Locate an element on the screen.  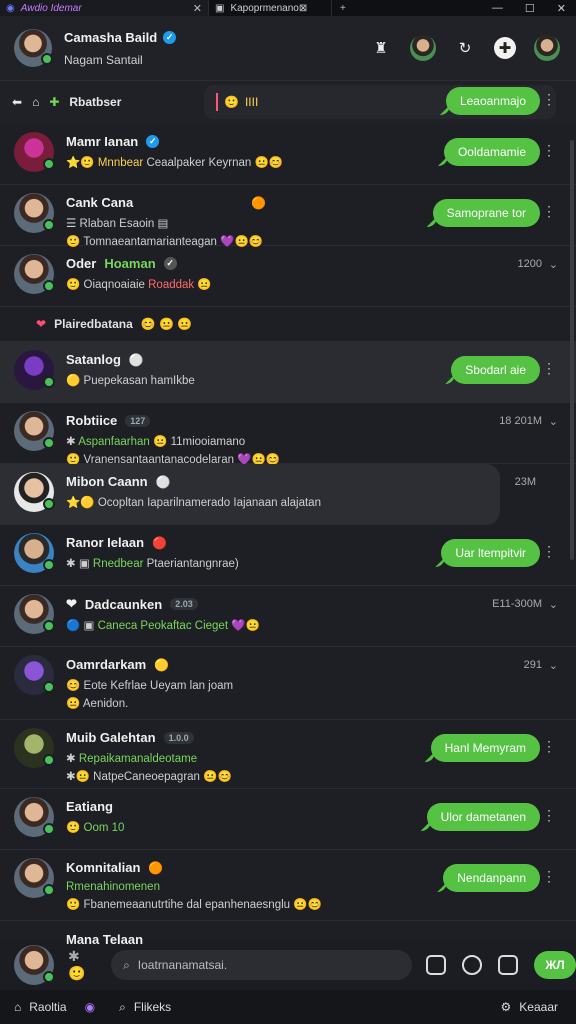
home-icon: ⌂ is located at coordinates (35, 102).